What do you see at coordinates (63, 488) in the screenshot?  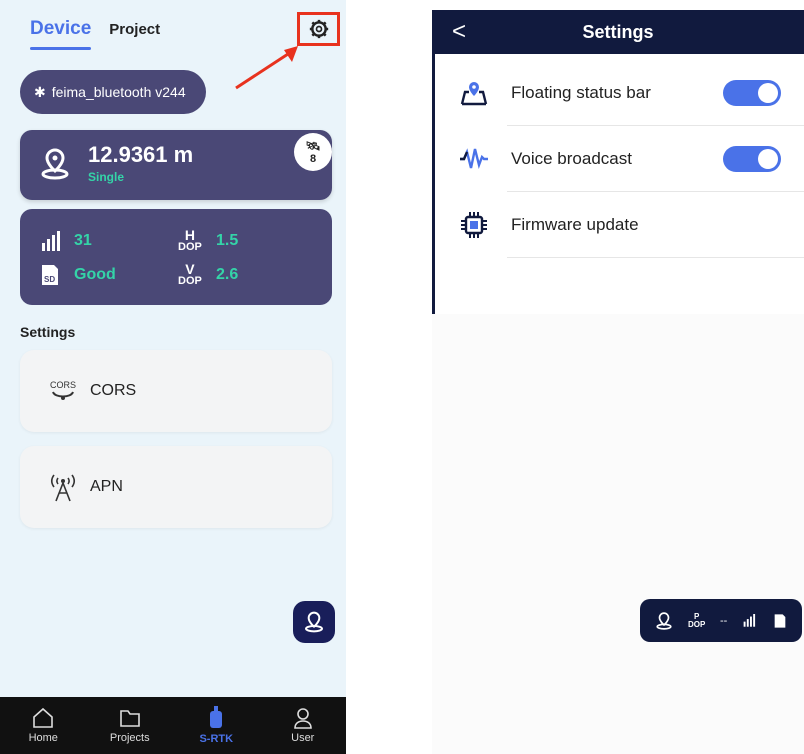 I see `antenna-tower-icon` at bounding box center [63, 488].